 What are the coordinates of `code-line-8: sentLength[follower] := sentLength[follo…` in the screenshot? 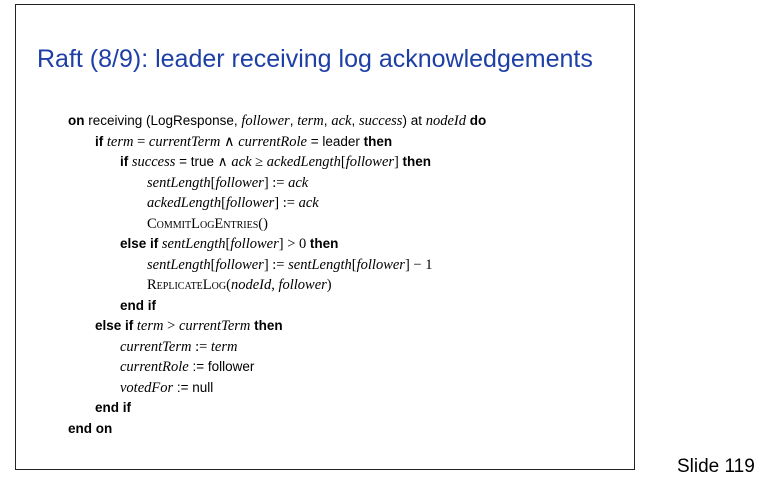 It's located at (277, 265).